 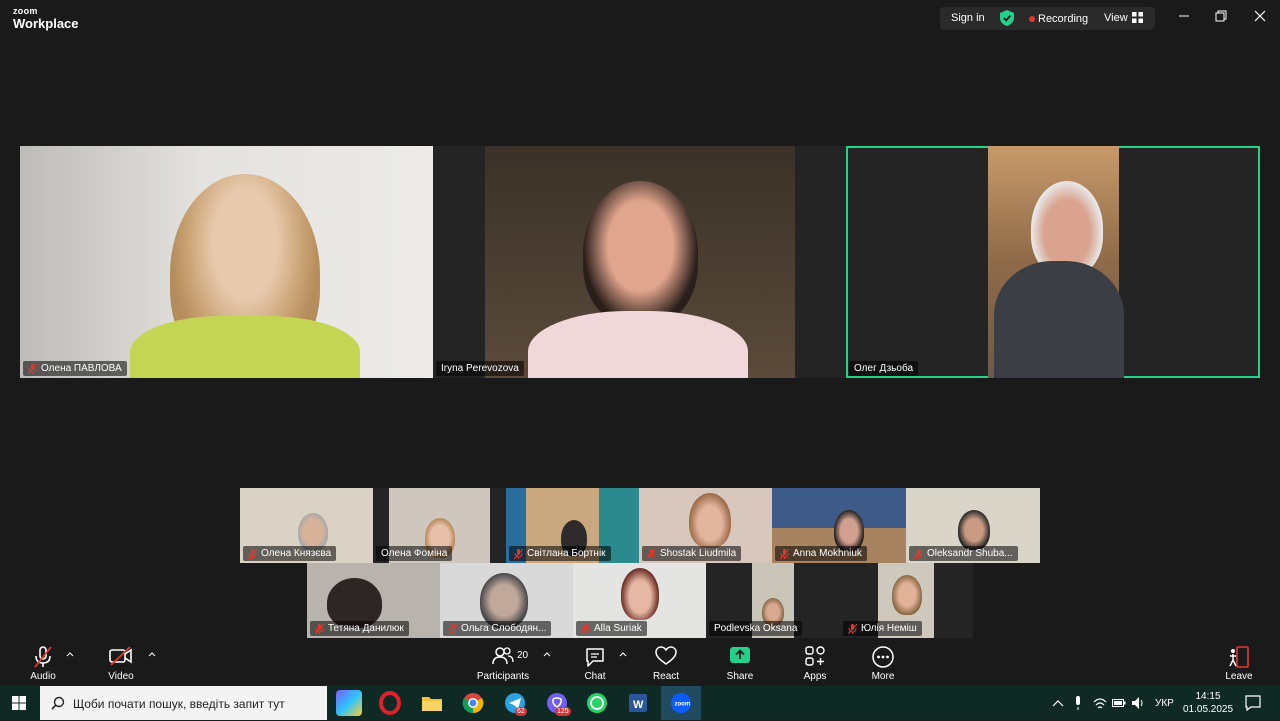 What do you see at coordinates (839, 525) in the screenshot?
I see `gallery-tile: Anna Mokhniuk` at bounding box center [839, 525].